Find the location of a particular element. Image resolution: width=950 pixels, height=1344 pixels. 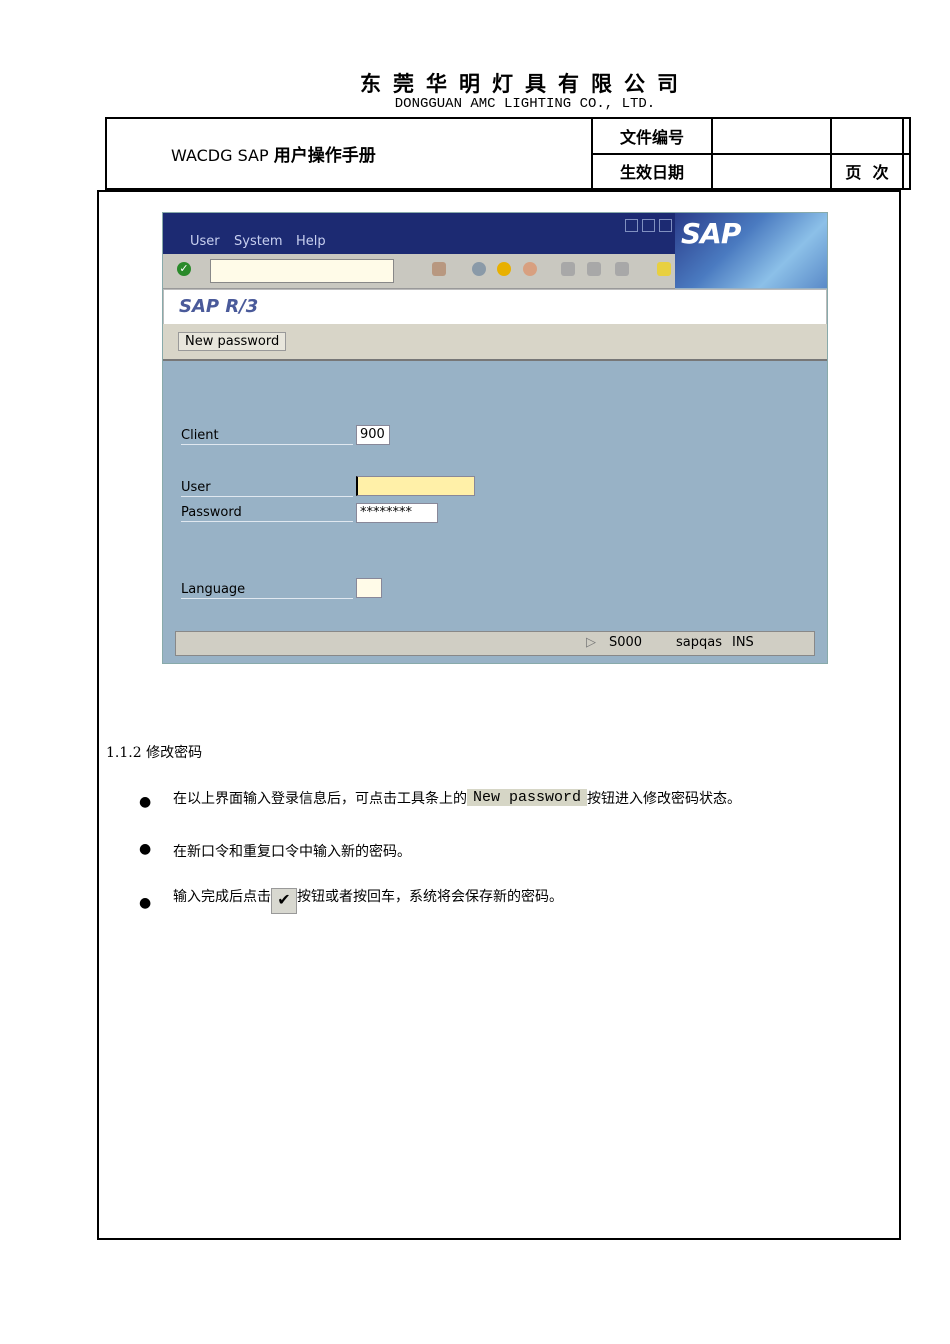

doc-title: WACDG SAP 用户操作手册 is located at coordinates (349, 153).